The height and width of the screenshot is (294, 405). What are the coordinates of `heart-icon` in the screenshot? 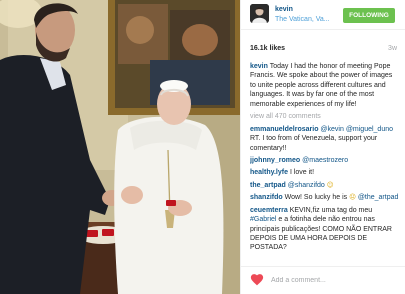 It's located at (257, 279).